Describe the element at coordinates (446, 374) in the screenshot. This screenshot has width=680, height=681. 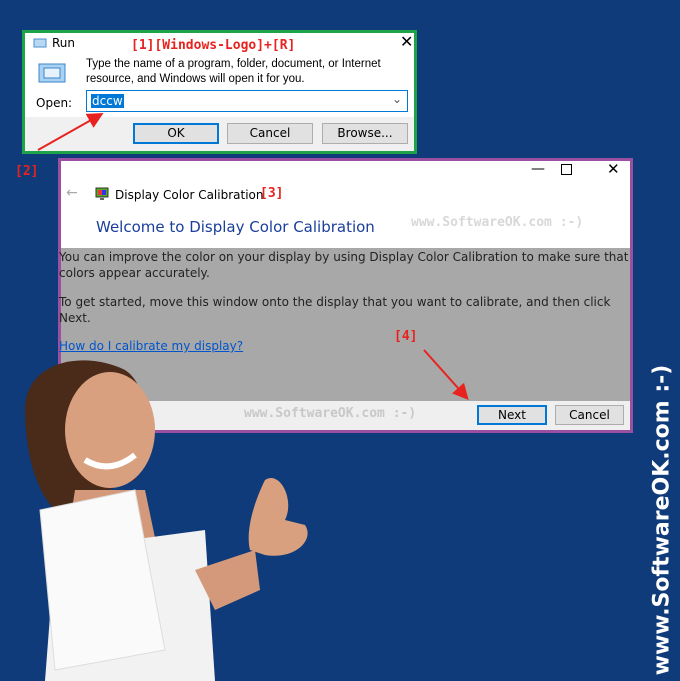
I see `arrow-to-next` at that location.